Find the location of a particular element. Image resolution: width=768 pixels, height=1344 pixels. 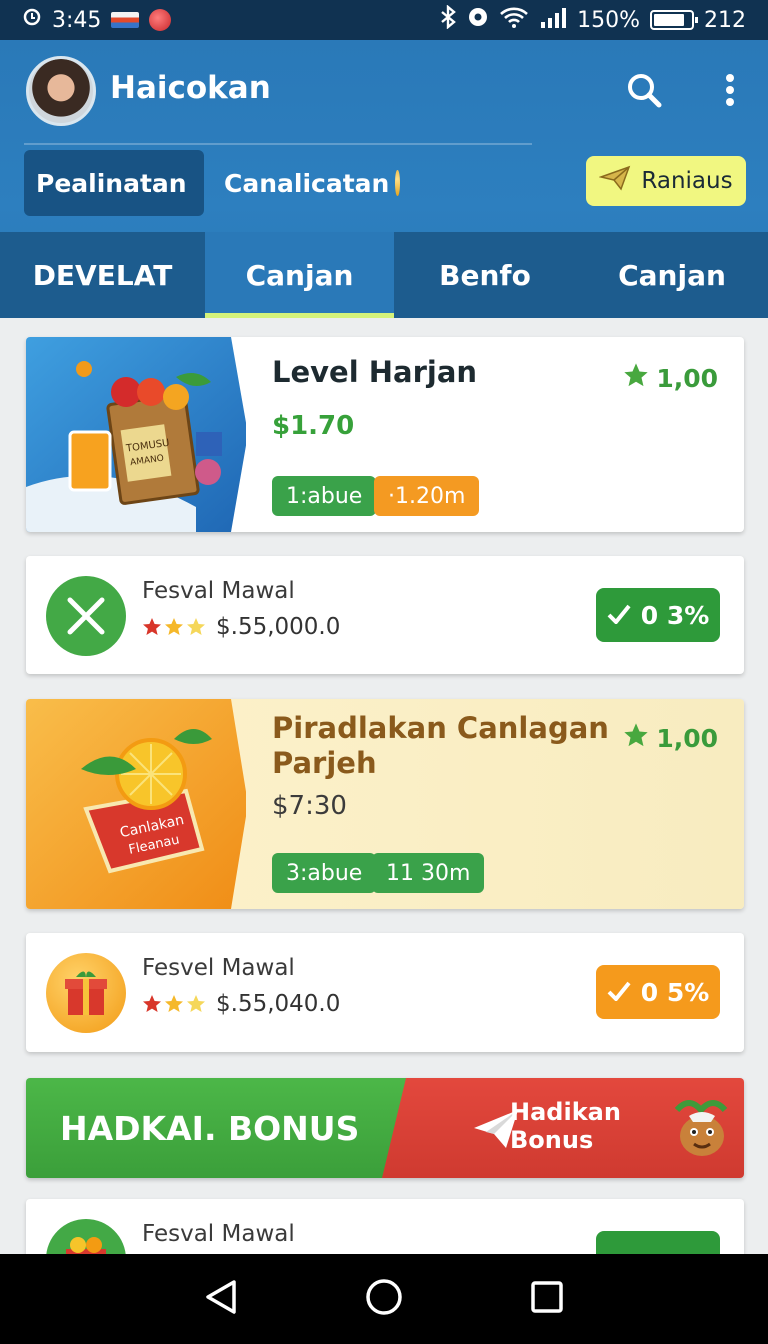

tab-canjan-2: Canjan is located at coordinates (672, 275).